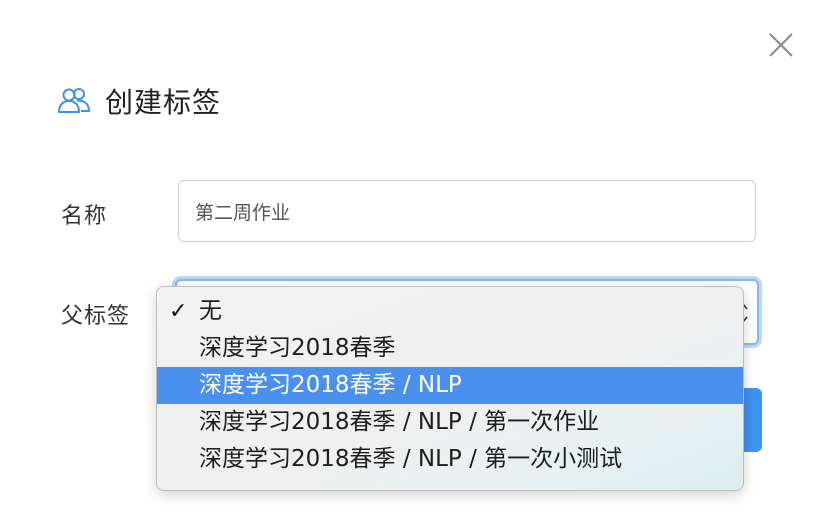 The width and height of the screenshot is (824, 532). What do you see at coordinates (210, 311) in the screenshot?
I see `option-label: 无` at bounding box center [210, 311].